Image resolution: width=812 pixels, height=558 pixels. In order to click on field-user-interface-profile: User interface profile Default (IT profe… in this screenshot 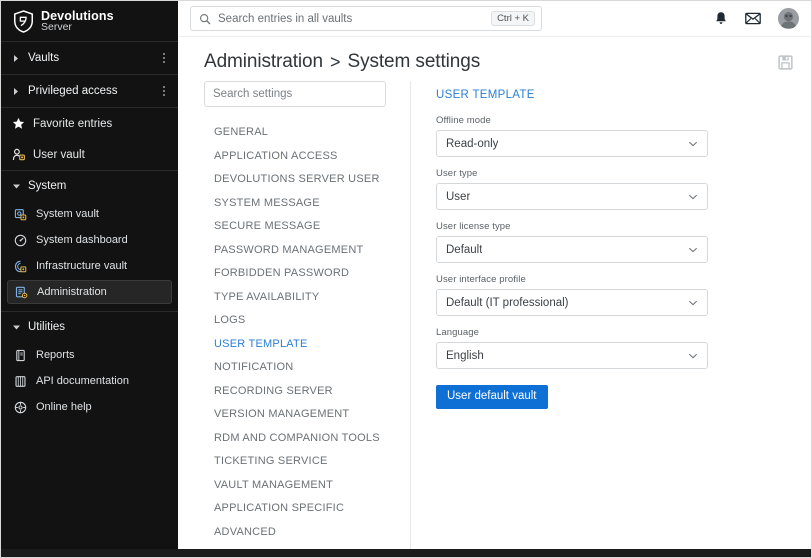, I will do `click(572, 295)`.